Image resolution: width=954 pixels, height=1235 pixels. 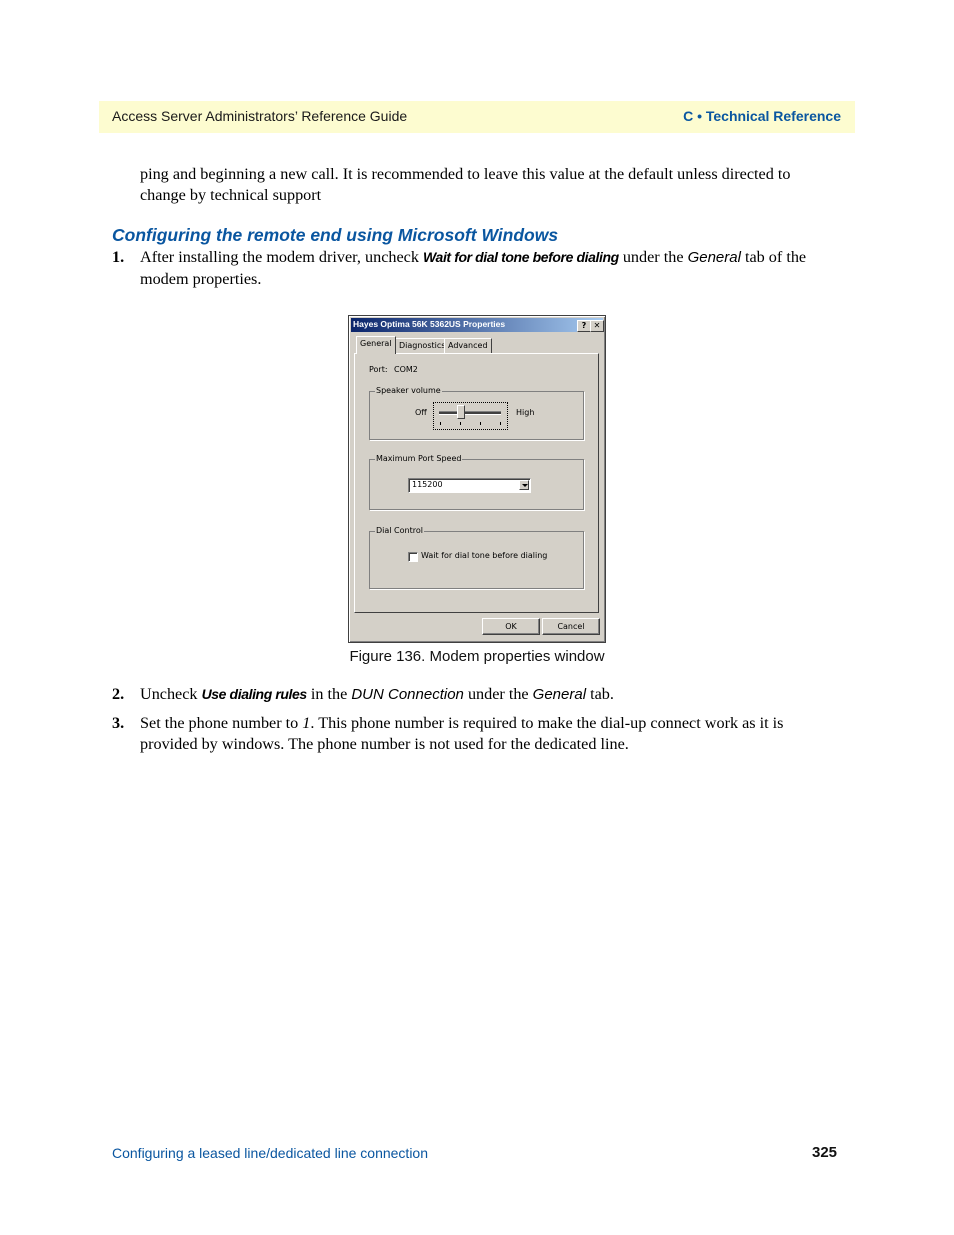 What do you see at coordinates (171, 694) in the screenshot?
I see `text: Uncheck` at bounding box center [171, 694].